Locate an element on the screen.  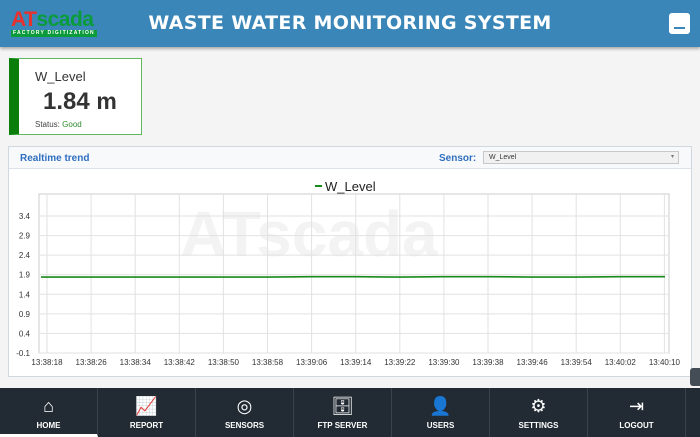
minimize-icon is located at coordinates (679, 28).